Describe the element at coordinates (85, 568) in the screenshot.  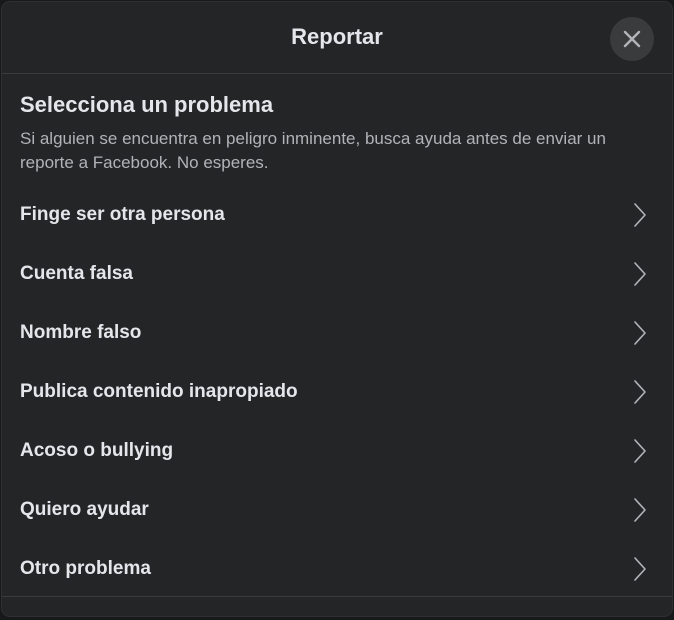
I see `option-label: Otro problema` at that location.